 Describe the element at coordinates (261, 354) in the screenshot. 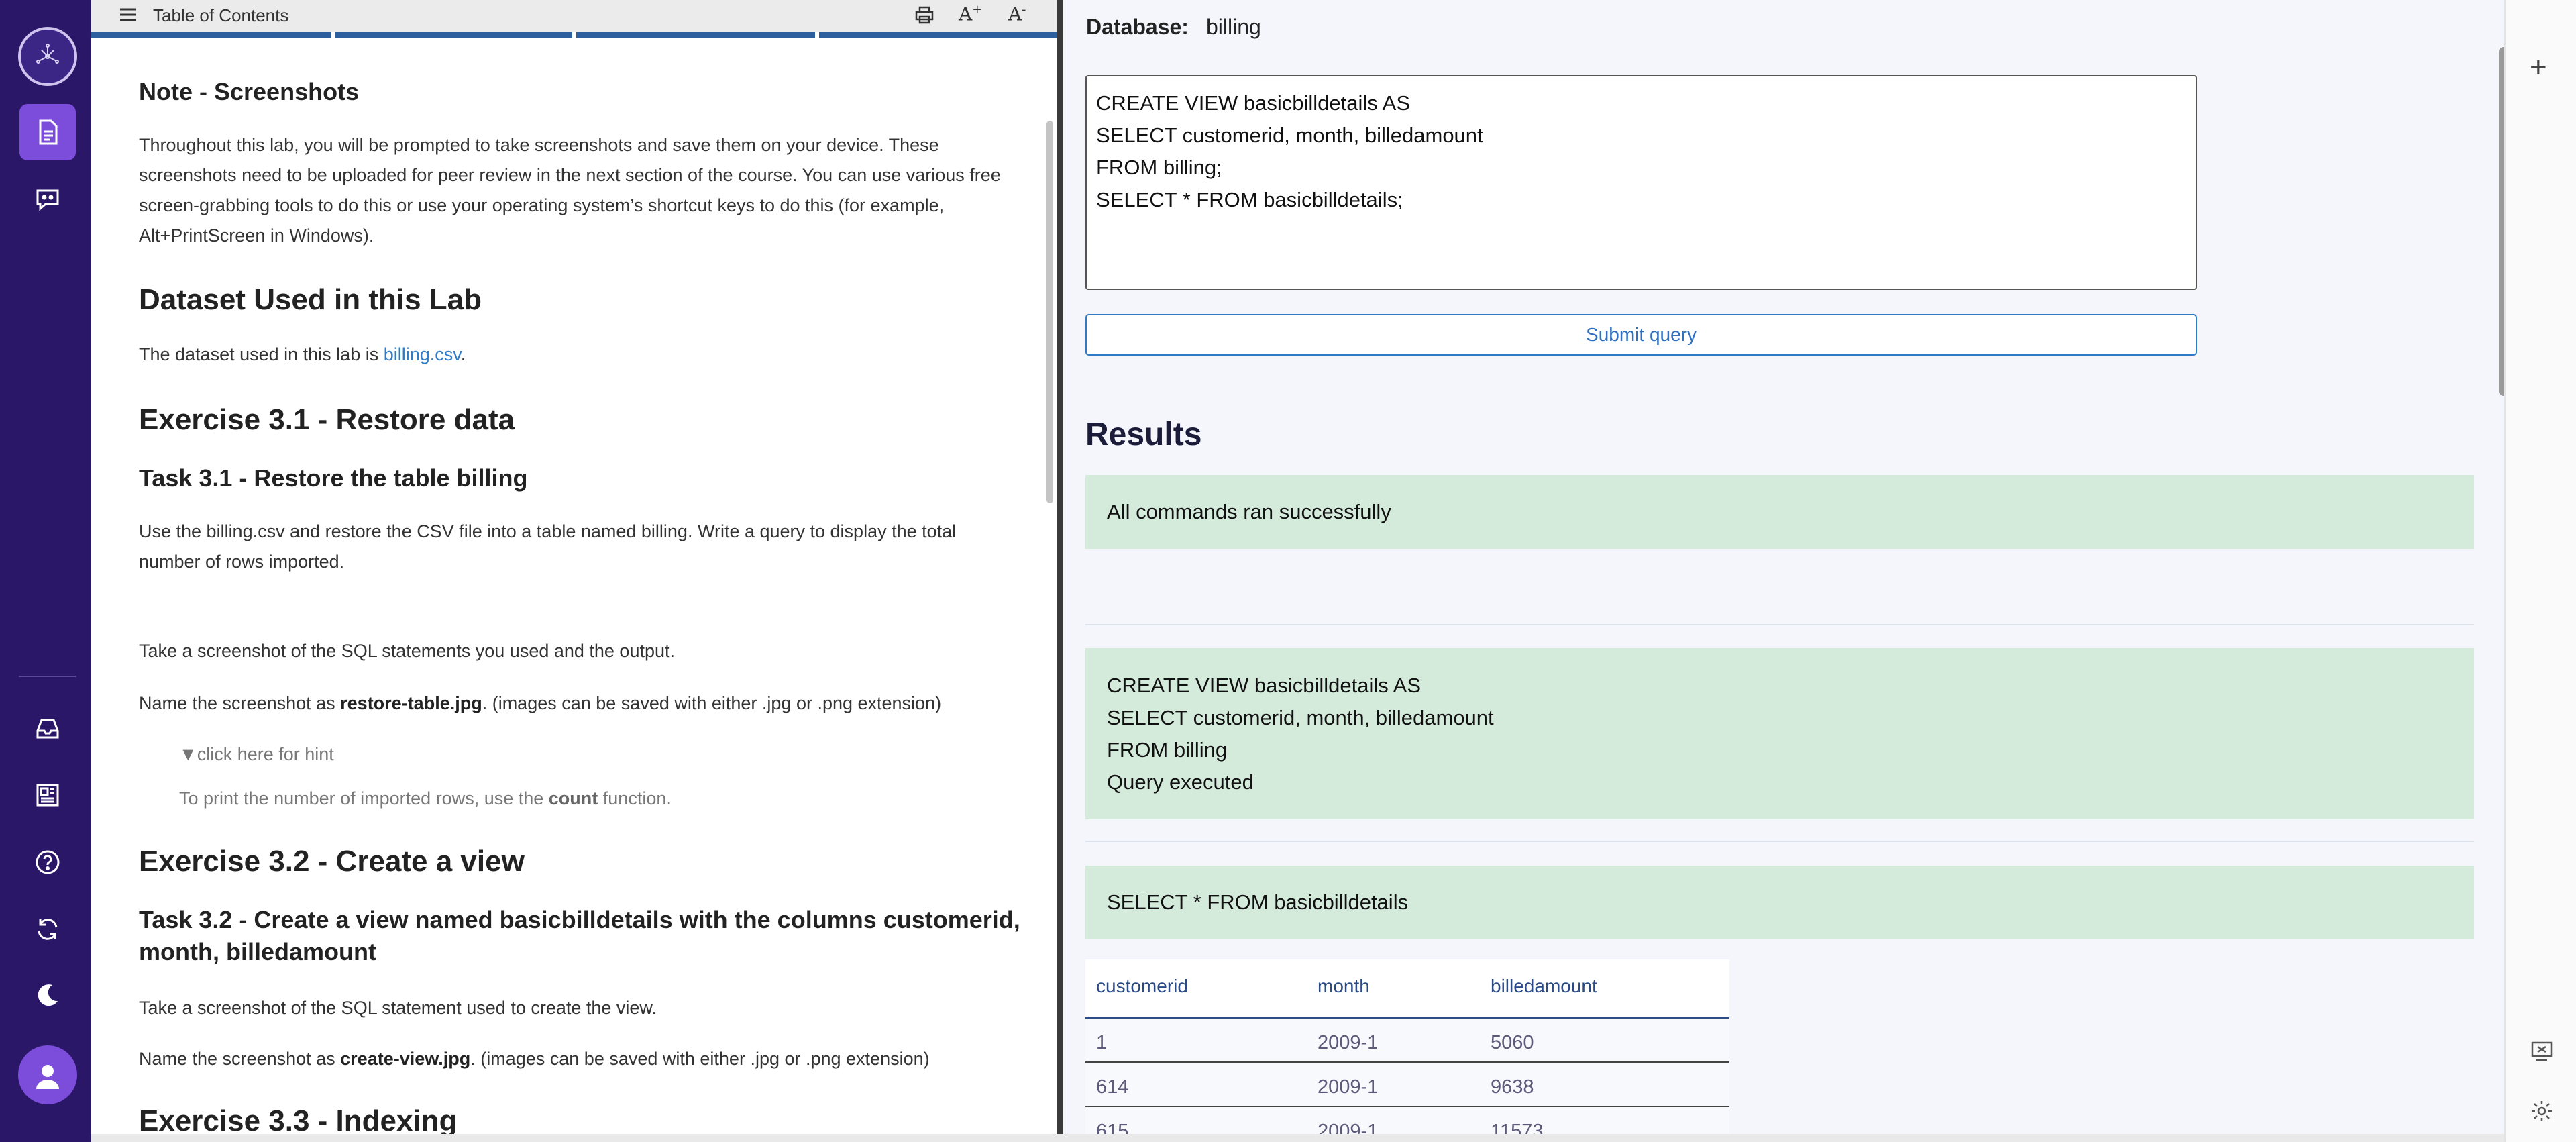

I see `dataset-text-prefix: The dataset used in this lab is` at that location.